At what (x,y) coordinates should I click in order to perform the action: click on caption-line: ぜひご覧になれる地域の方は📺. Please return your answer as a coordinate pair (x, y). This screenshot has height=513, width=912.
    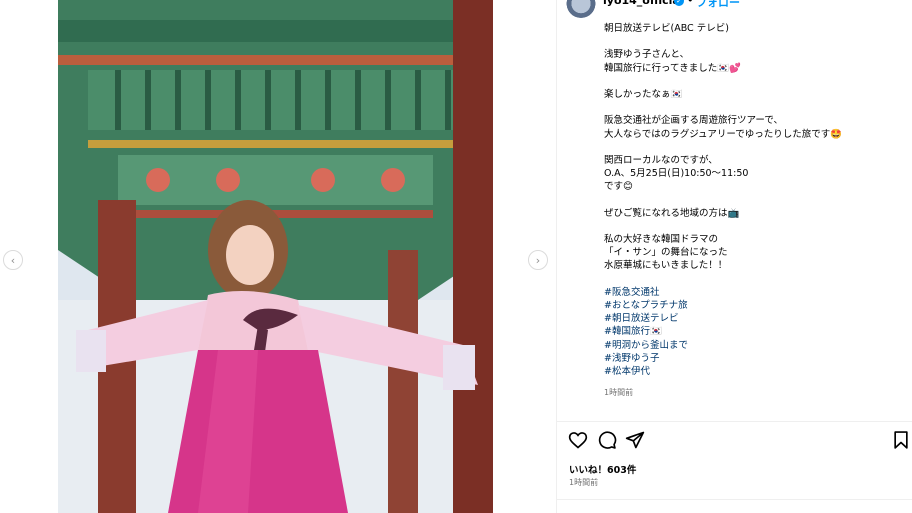
    Looking at the image, I should click on (672, 213).